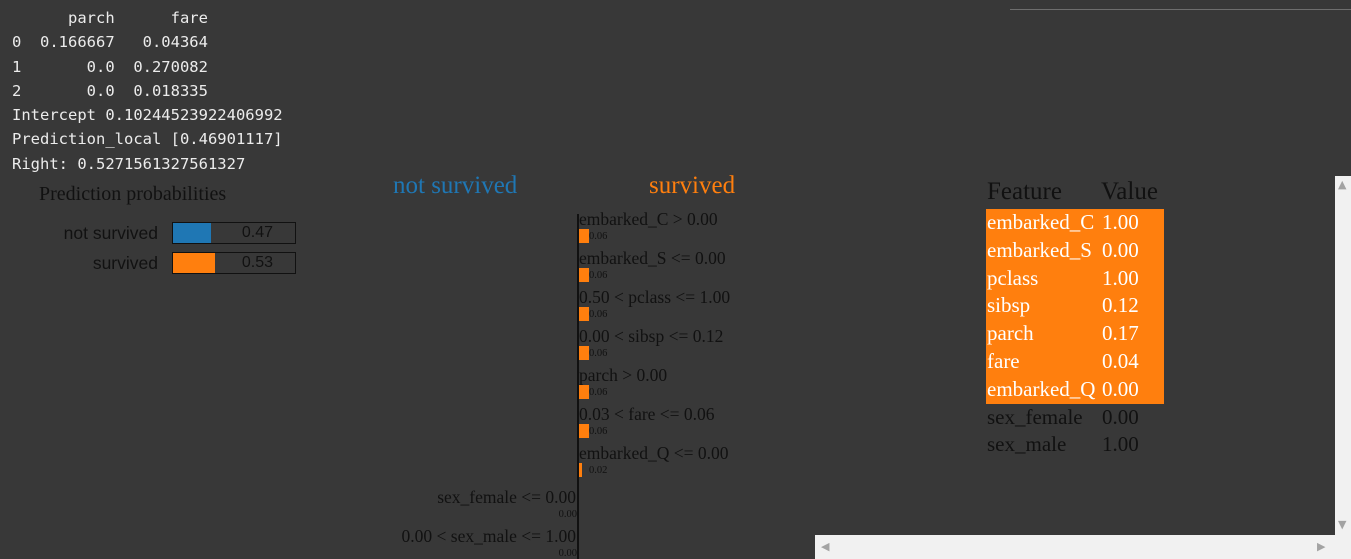  I want to click on feature-label: 0.00 < sibsp <= 0.12, so click(651, 336).